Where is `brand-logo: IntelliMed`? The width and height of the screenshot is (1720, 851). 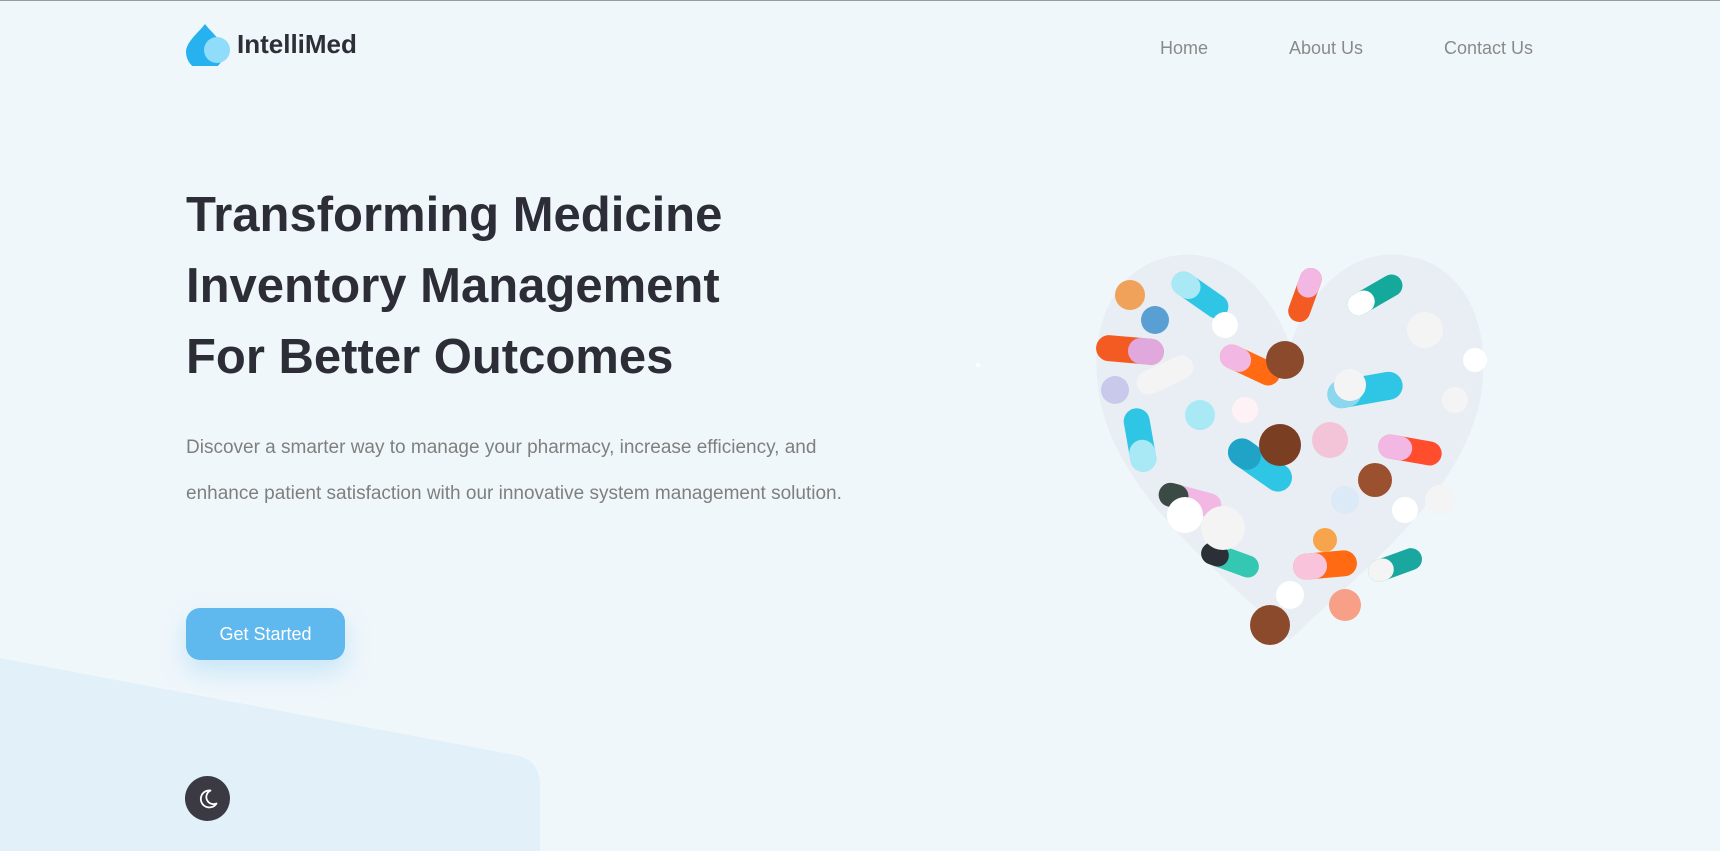 brand-logo: IntelliMed is located at coordinates (271, 44).